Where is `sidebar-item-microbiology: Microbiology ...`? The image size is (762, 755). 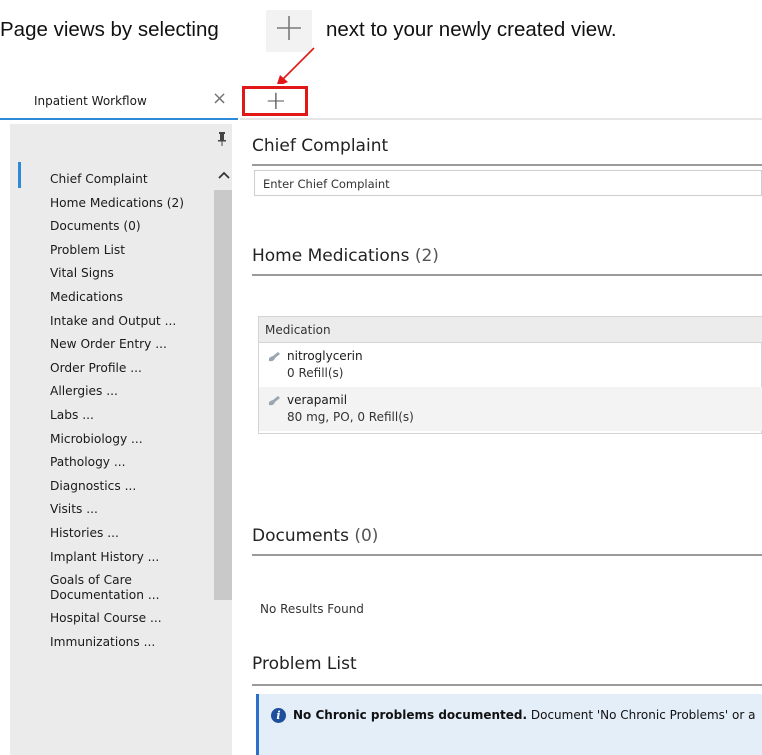
sidebar-item-microbiology: Microbiology ... is located at coordinates (110, 440).